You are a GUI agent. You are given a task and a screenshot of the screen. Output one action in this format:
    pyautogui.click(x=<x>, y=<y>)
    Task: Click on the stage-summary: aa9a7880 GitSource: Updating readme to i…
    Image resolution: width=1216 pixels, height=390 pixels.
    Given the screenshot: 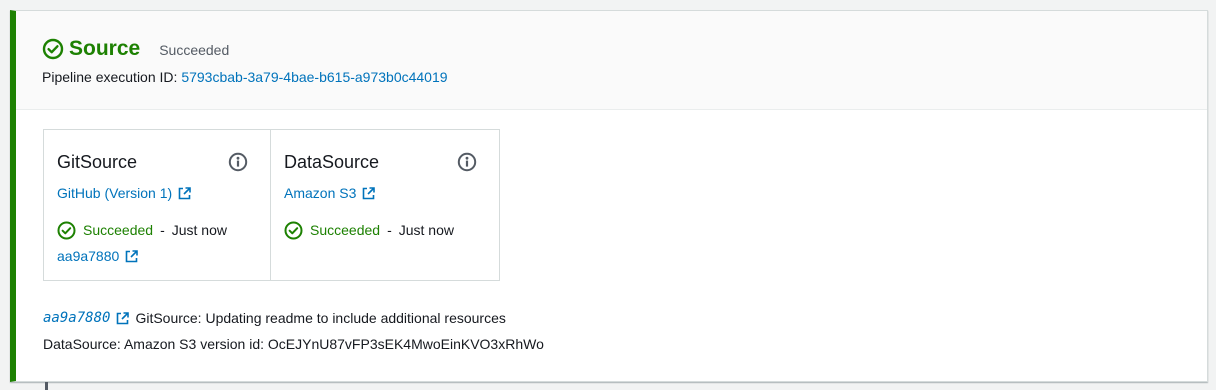 What is the action you would take?
    pyautogui.click(x=293, y=331)
    